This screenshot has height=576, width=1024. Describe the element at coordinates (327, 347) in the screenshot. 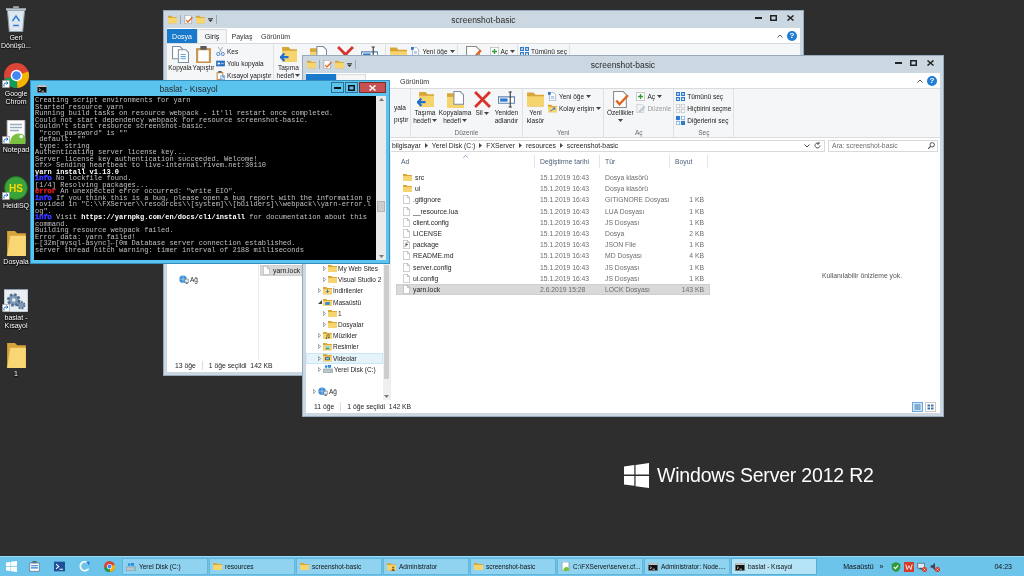

I see `pictures-folder-icon` at that location.